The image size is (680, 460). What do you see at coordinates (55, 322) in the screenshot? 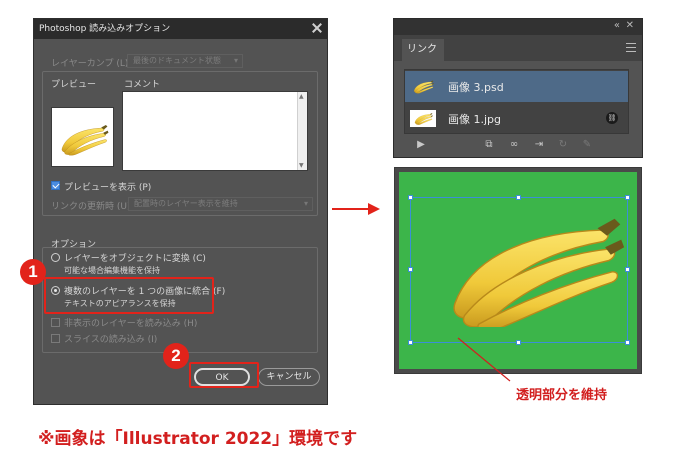
I see `import-hidden-checkbox` at bounding box center [55, 322].